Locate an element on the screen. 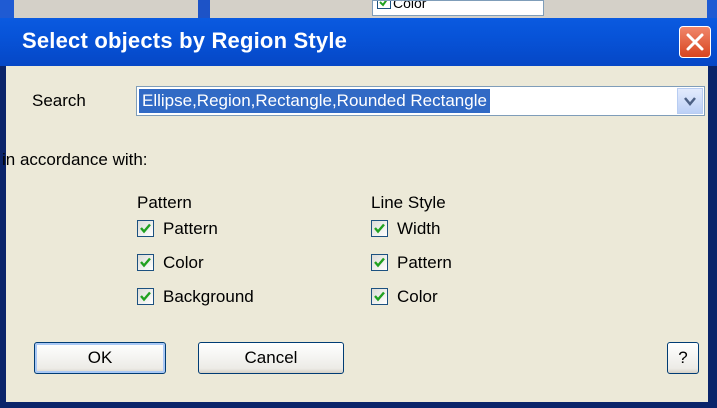 Image resolution: width=717 pixels, height=408 pixels. line-width-checkbox is located at coordinates (379, 228).